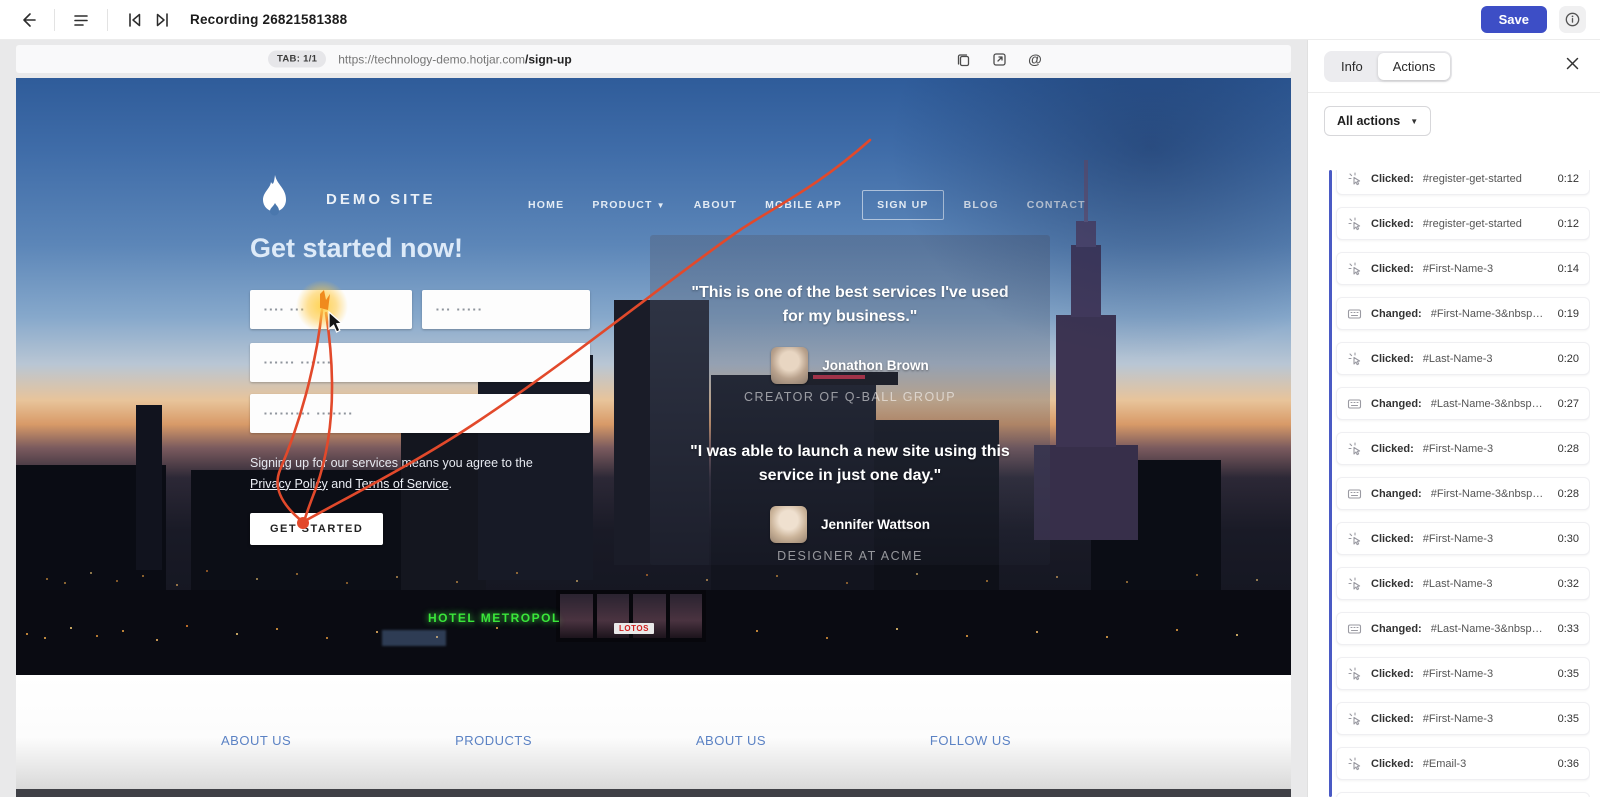 The image size is (1600, 797). I want to click on tab-counter-badge: TAB: 1/1, so click(297, 59).